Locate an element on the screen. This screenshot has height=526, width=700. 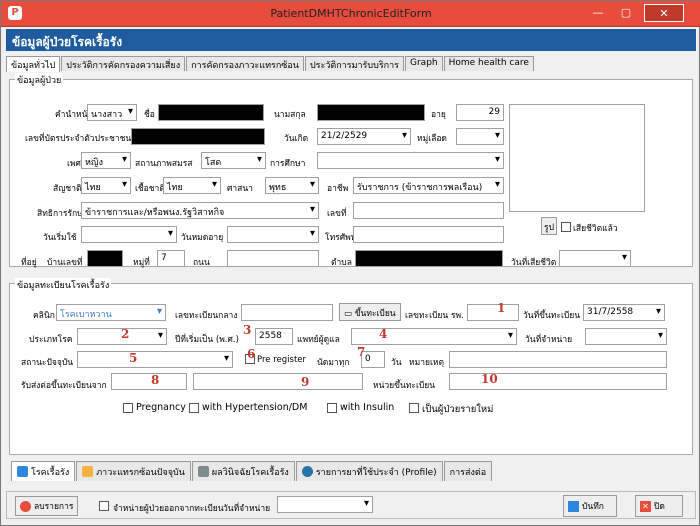
marker-1: 1 is located at coordinates (501, 308).